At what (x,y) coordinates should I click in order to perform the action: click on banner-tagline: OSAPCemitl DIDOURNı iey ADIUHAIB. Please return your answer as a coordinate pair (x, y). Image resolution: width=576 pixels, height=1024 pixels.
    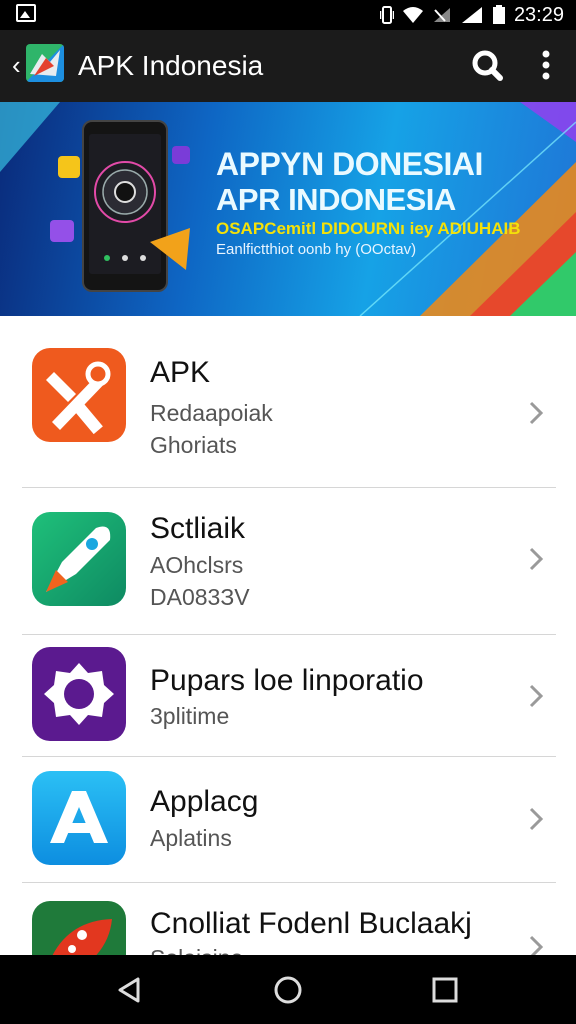
    Looking at the image, I should click on (368, 228).